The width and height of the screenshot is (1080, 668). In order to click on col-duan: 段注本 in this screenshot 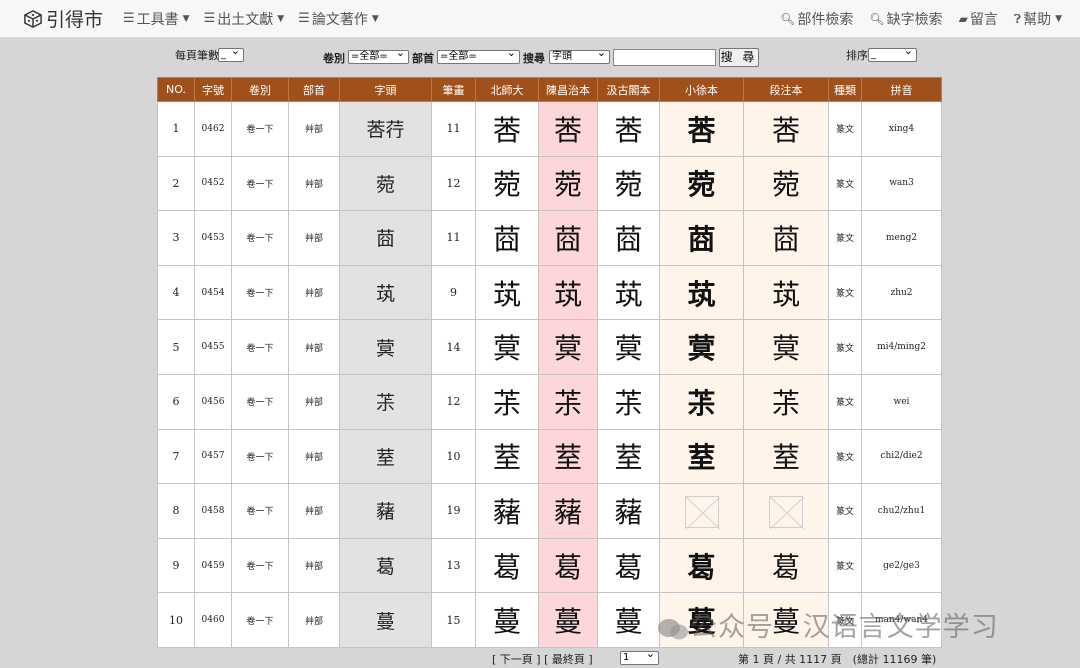, I will do `click(786, 89)`.